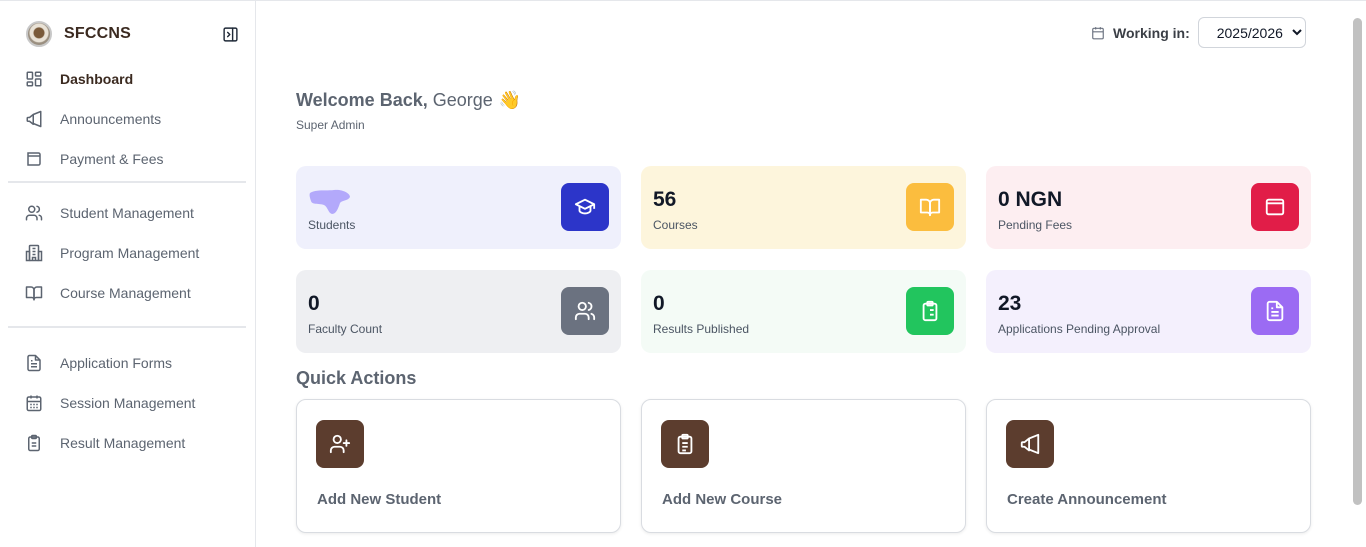  What do you see at coordinates (112, 159) in the screenshot?
I see `sidebar-item-label: Payment & Fees` at bounding box center [112, 159].